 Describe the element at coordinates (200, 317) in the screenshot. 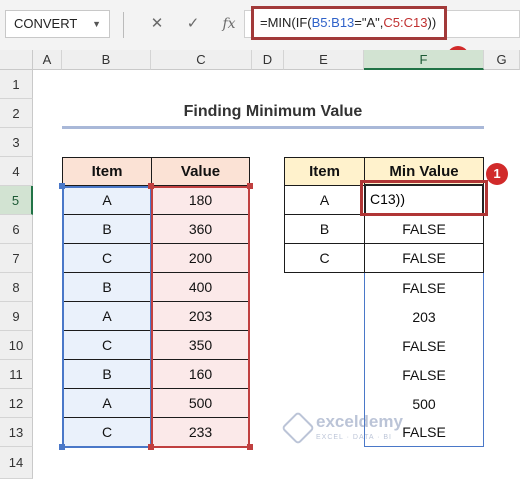

I see `range-highlight-values` at that location.